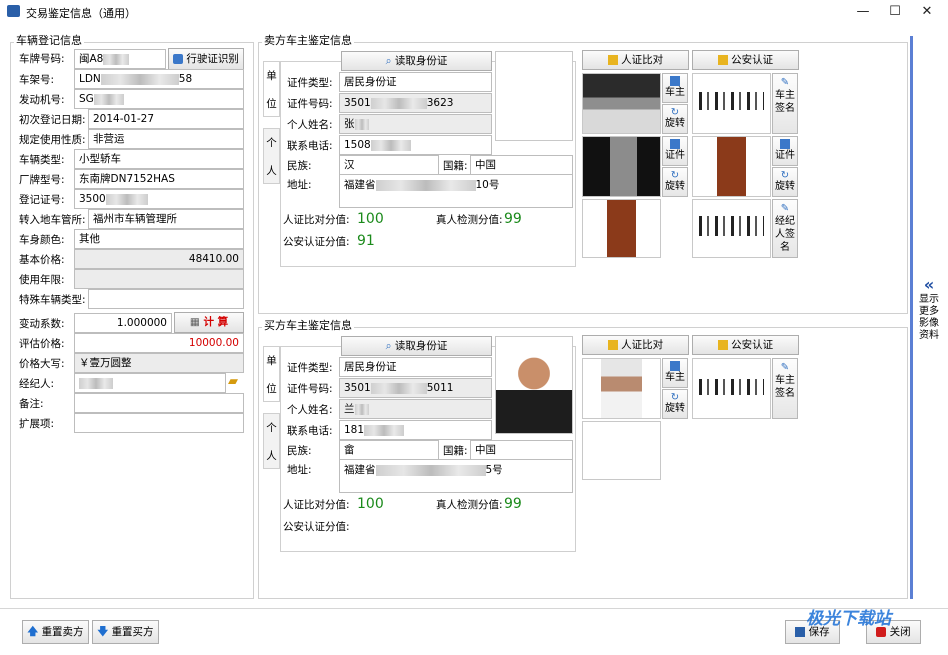 The width and height of the screenshot is (948, 655). What do you see at coordinates (166, 299) in the screenshot?
I see `special-type-input` at bounding box center [166, 299].